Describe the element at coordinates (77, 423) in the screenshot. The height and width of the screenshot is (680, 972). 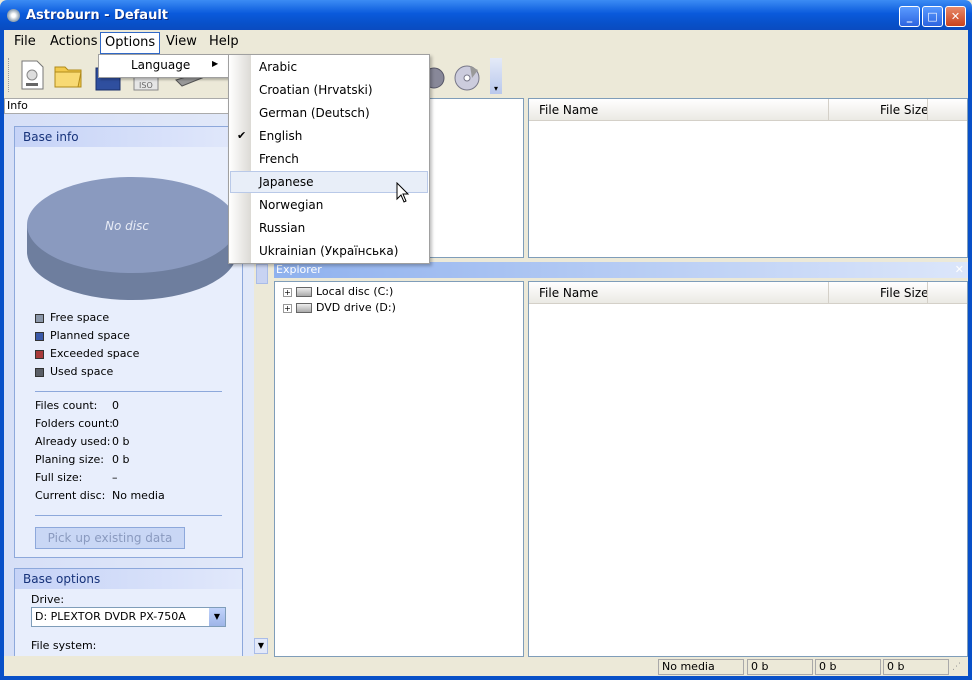
I see `stat-folders-count: Folders count: 0` at that location.